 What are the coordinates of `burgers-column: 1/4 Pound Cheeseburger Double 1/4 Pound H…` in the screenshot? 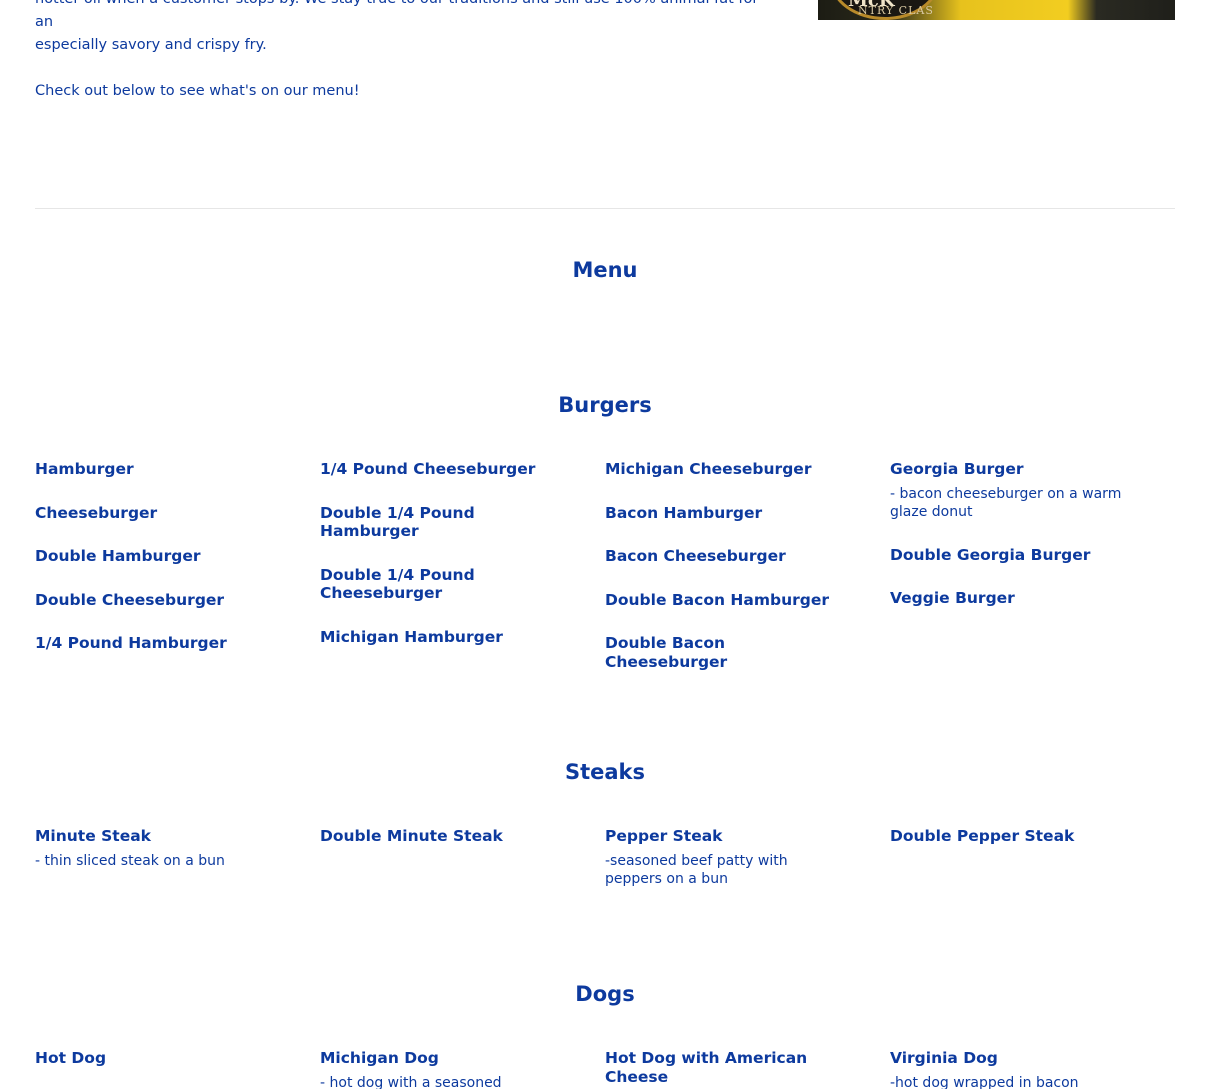 It's located at (462, 578).